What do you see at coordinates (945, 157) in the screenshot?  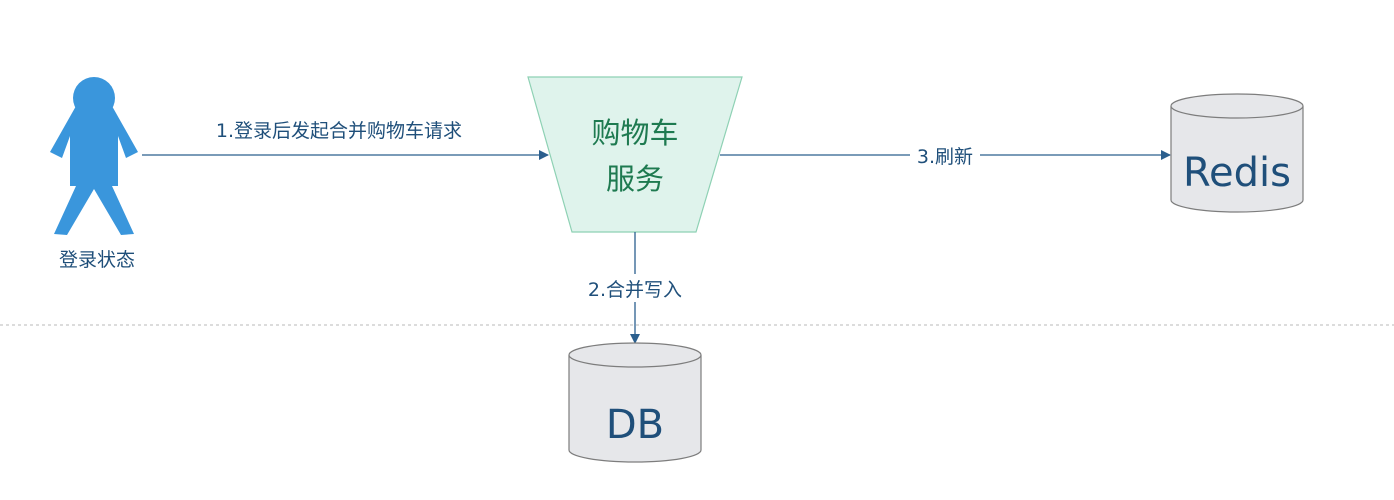 I see `refresh-label: 3.刷新` at bounding box center [945, 157].